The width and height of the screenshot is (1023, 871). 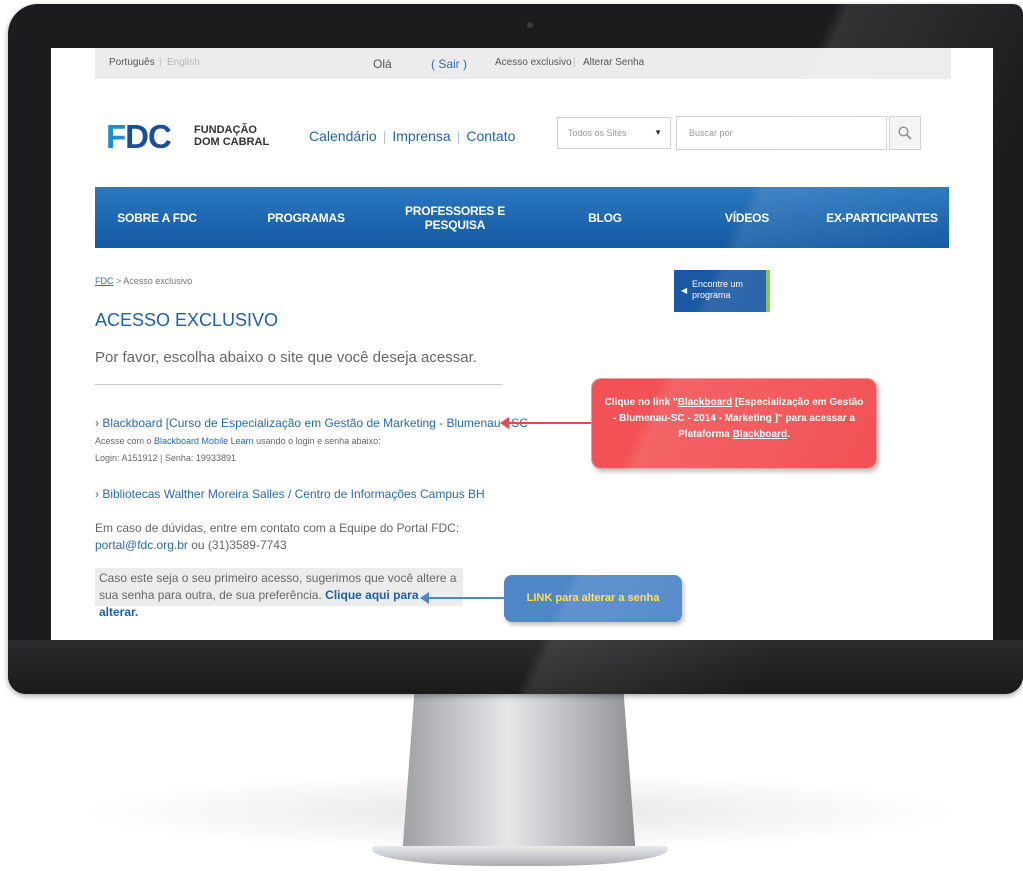 What do you see at coordinates (519, 773) in the screenshot?
I see `monitor-stand` at bounding box center [519, 773].